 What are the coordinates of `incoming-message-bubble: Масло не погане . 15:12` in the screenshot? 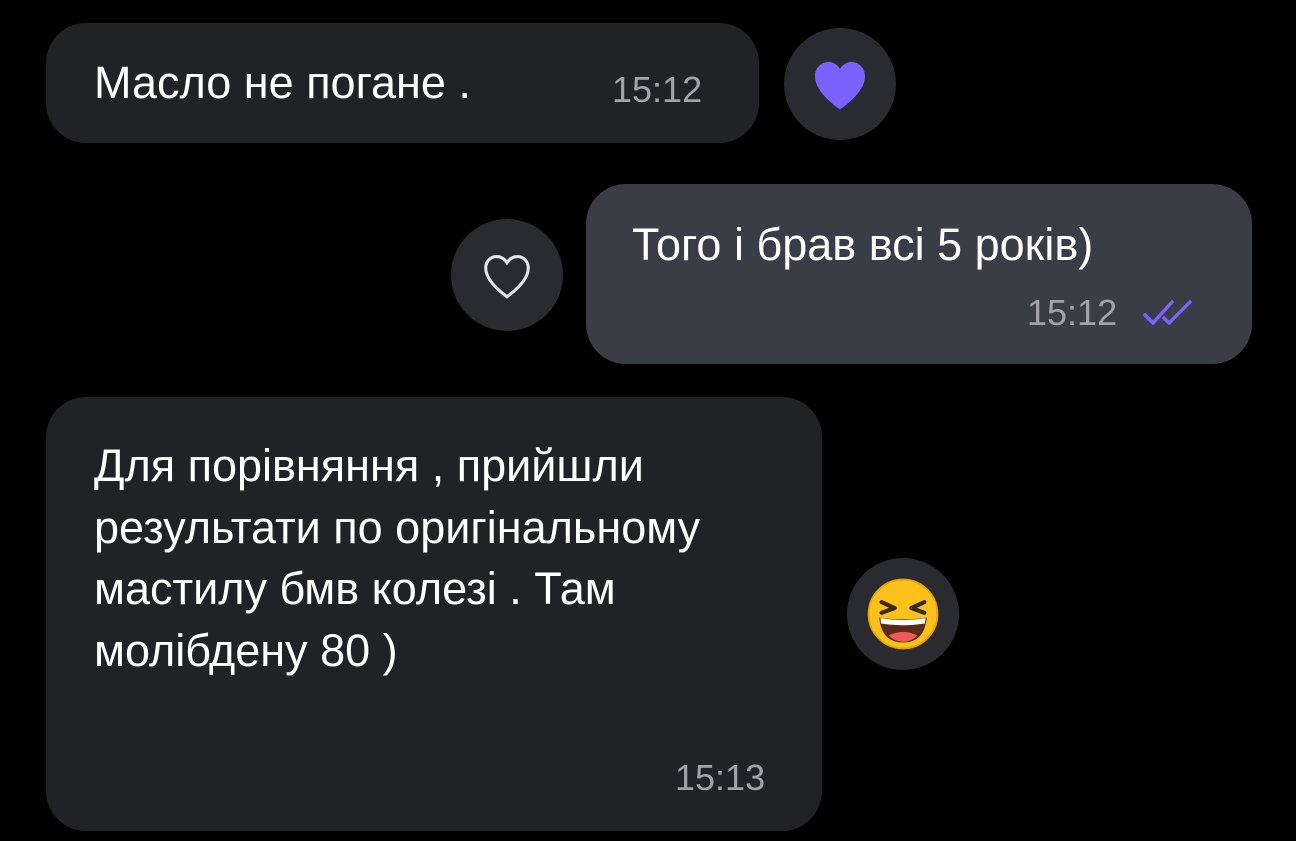 It's located at (402, 83).